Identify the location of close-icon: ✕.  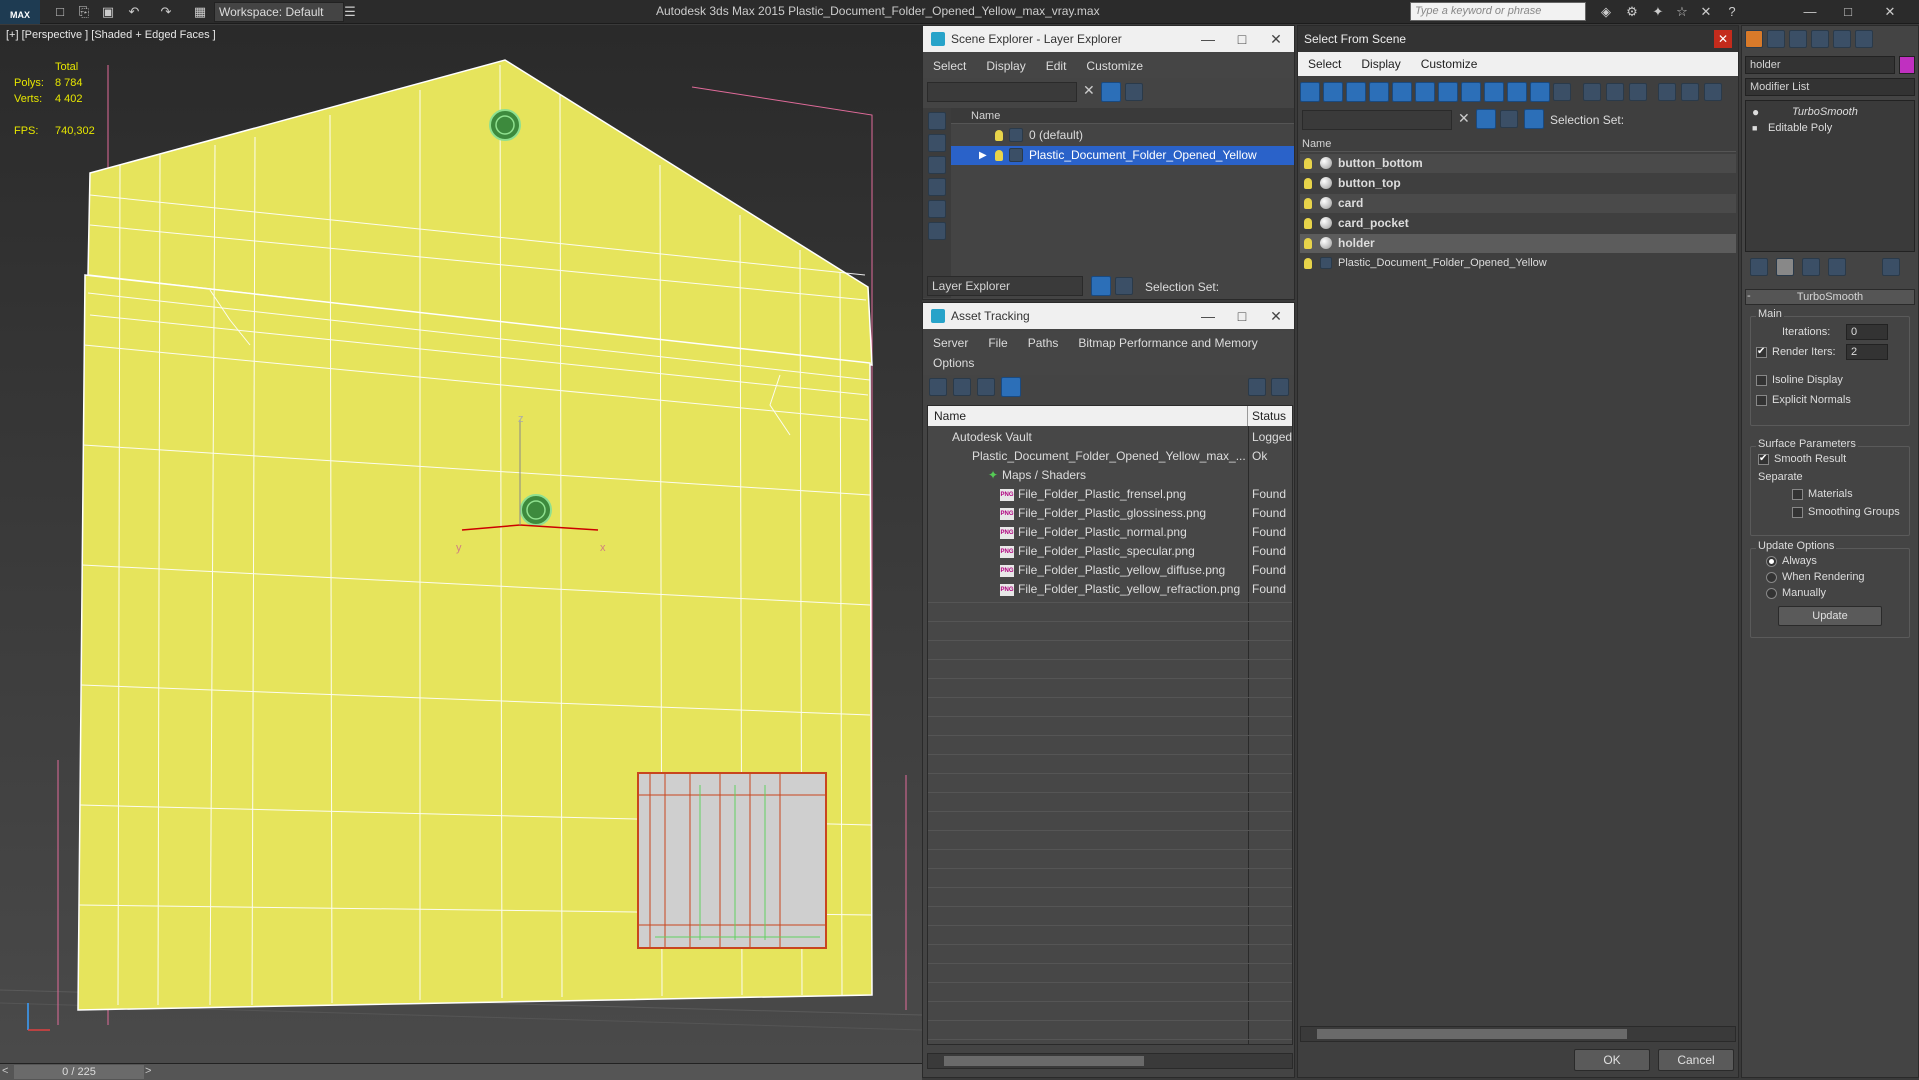
(1890, 12).